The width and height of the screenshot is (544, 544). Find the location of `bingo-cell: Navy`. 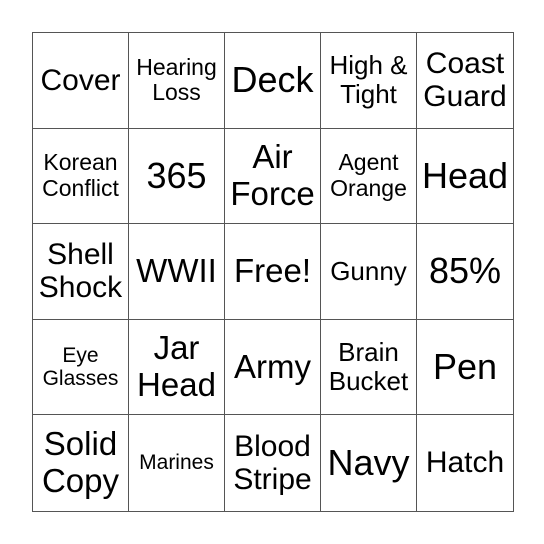

bingo-cell: Navy is located at coordinates (369, 463).